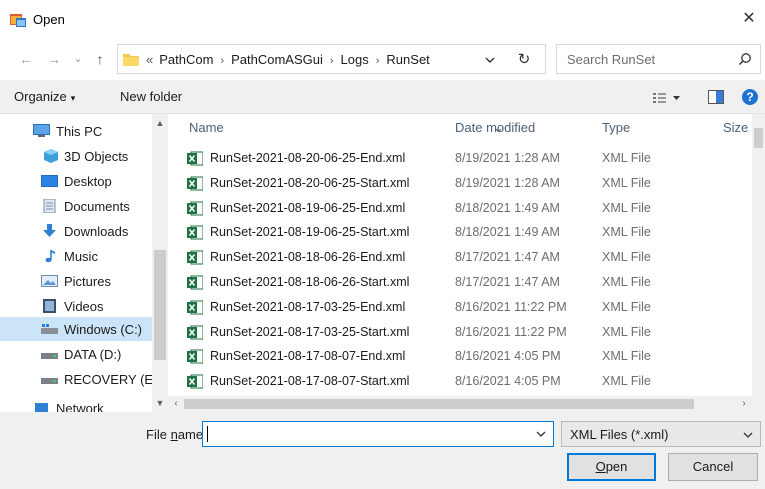 This screenshot has height=489, width=765. Describe the element at coordinates (277, 59) in the screenshot. I see `breadcrumb-item: PathComASGui` at that location.